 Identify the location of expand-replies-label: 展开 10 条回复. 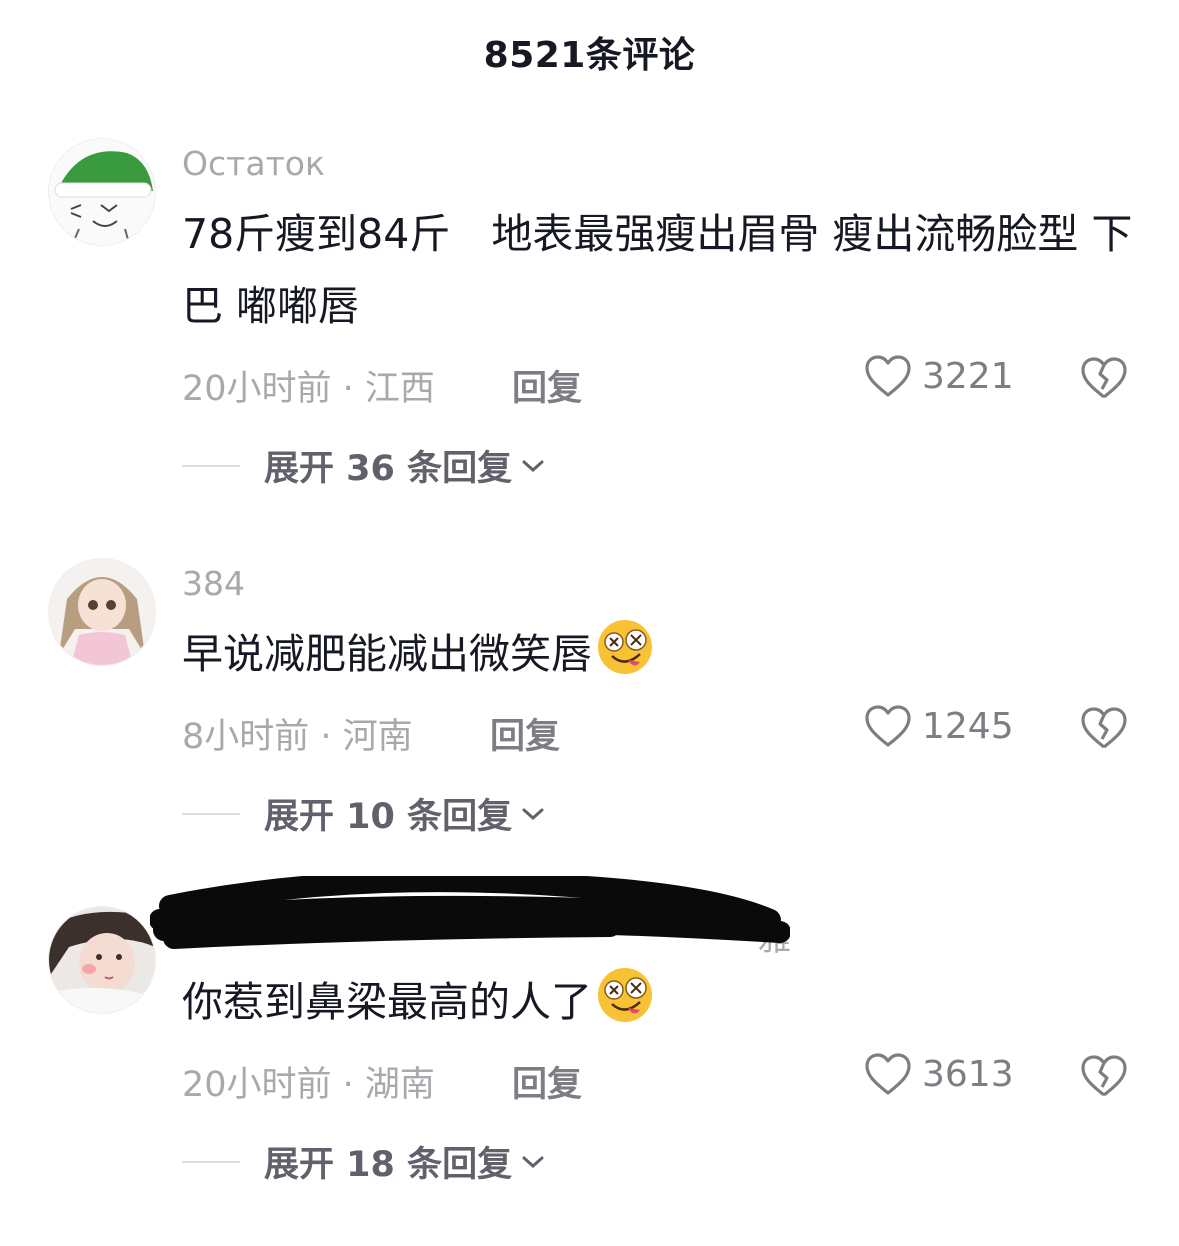
(388, 817).